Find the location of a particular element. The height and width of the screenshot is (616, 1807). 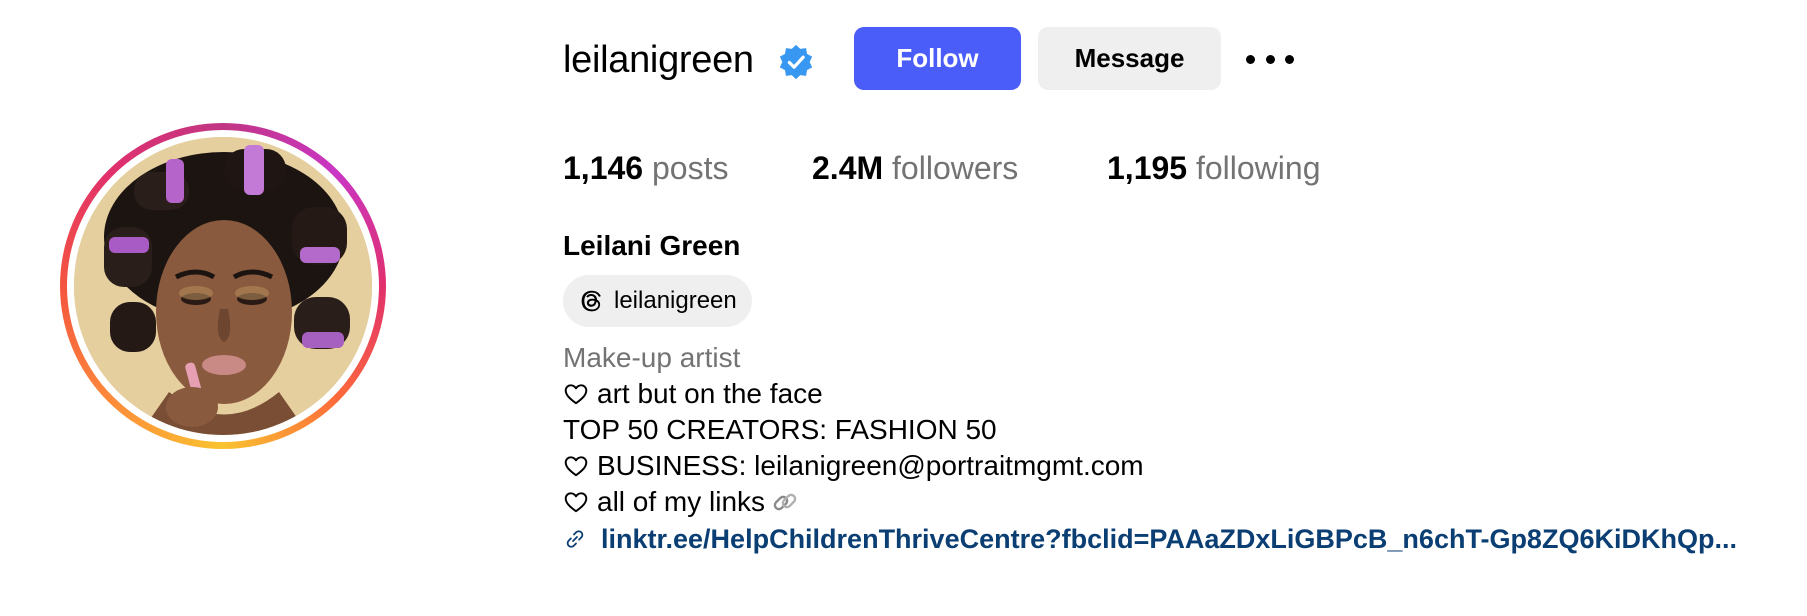

posts-label: posts is located at coordinates (690, 168).